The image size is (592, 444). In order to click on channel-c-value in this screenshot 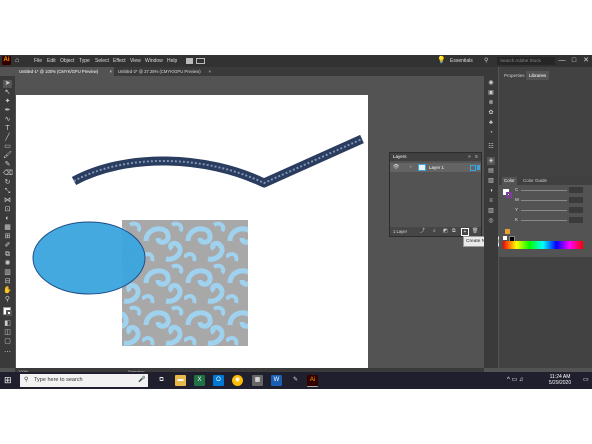, I will do `click(576, 190)`.